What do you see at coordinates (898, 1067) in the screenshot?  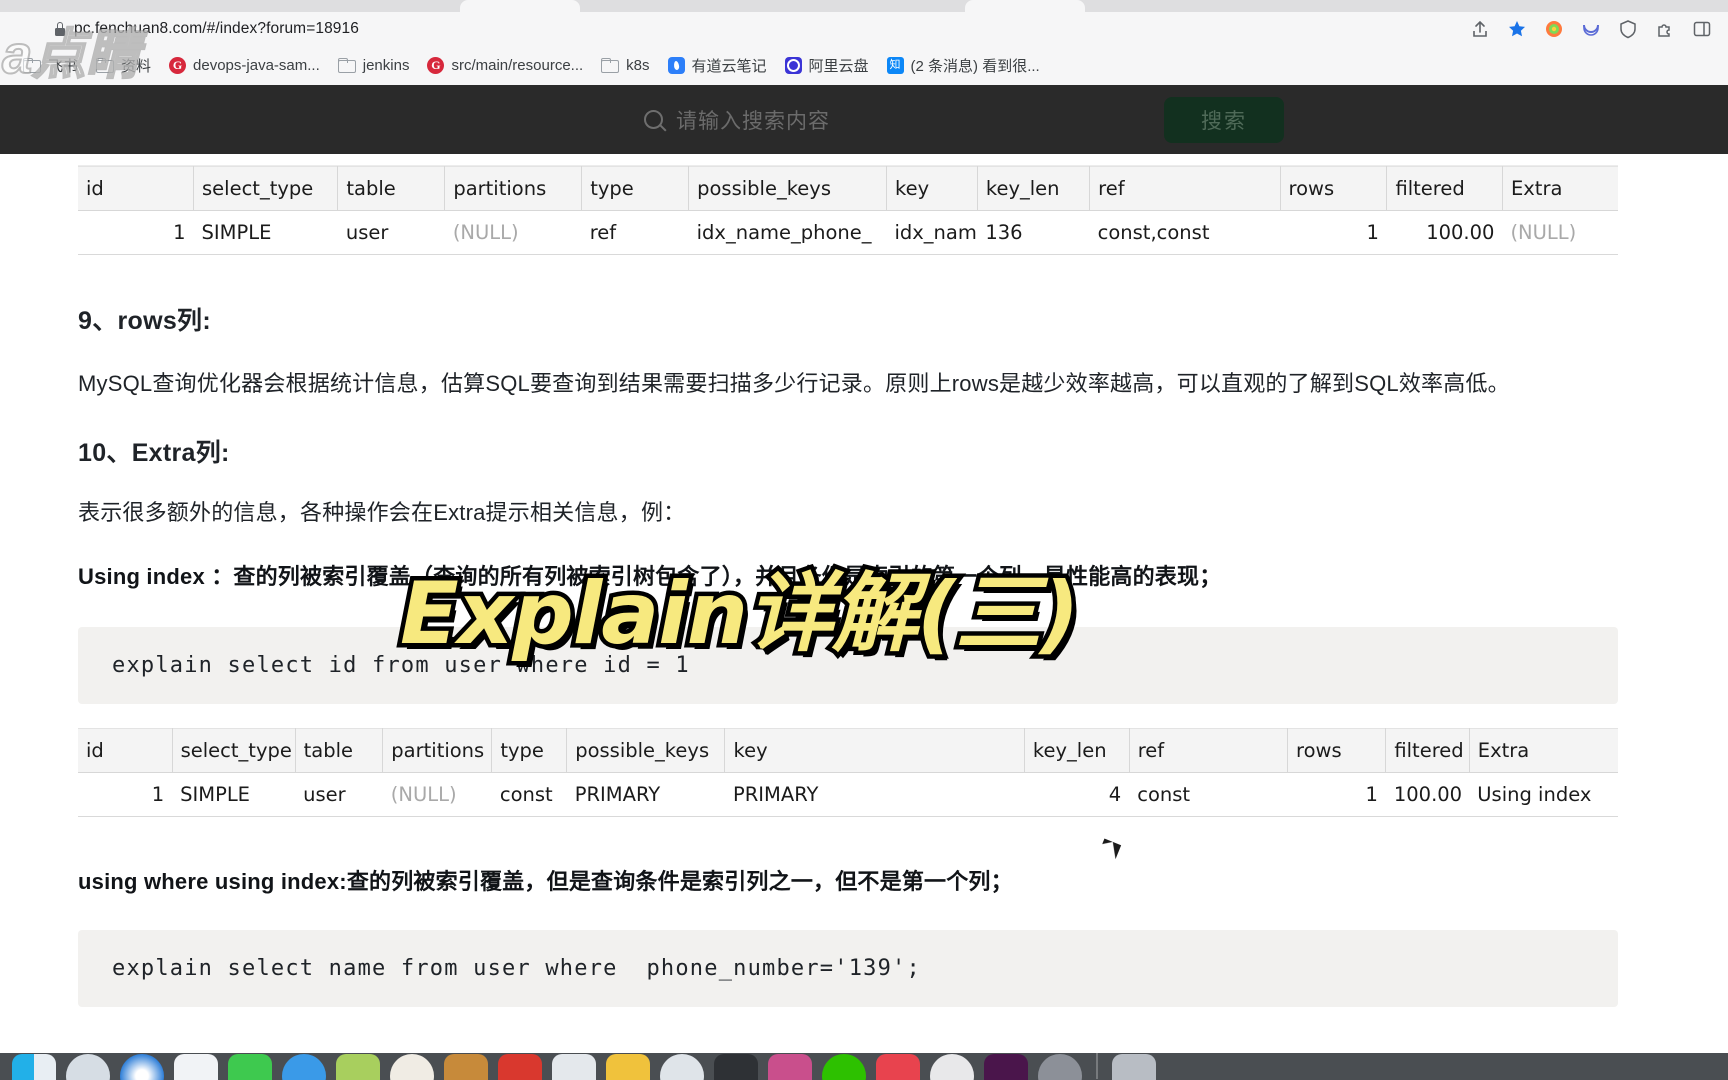 I see `dock-music-icon` at bounding box center [898, 1067].